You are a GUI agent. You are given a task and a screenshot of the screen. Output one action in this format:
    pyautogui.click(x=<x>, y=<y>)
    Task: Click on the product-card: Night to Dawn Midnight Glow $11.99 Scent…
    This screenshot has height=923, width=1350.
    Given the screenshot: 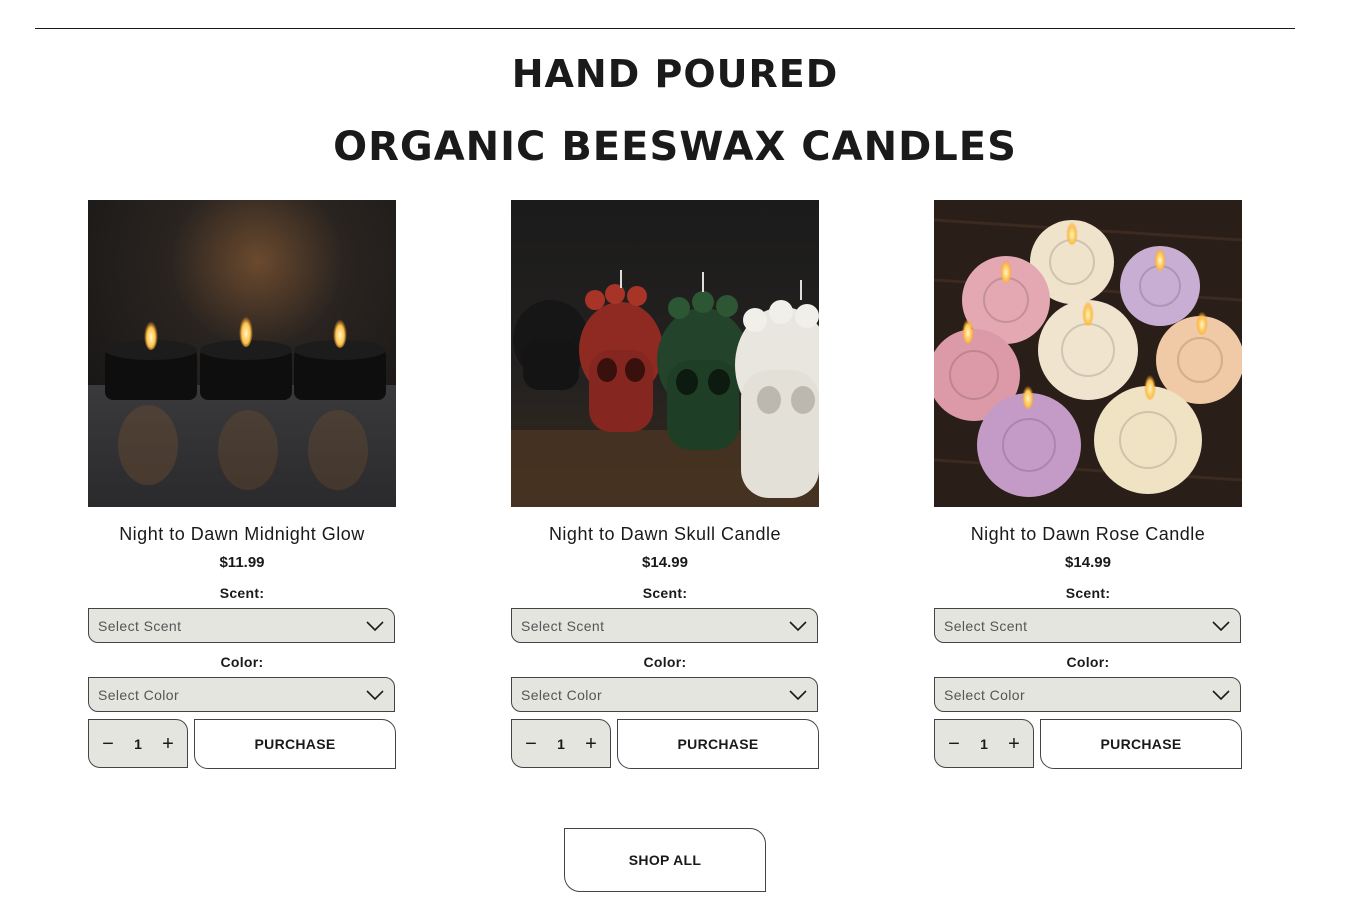 What is the action you would take?
    pyautogui.click(x=242, y=484)
    